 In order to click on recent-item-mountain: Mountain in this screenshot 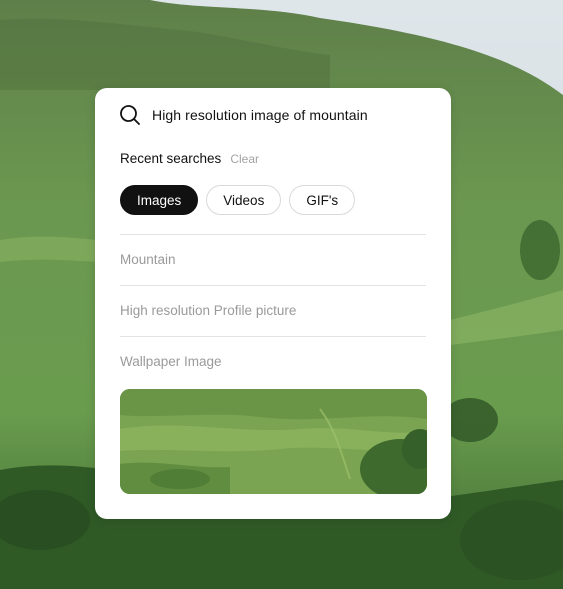, I will do `click(273, 259)`.